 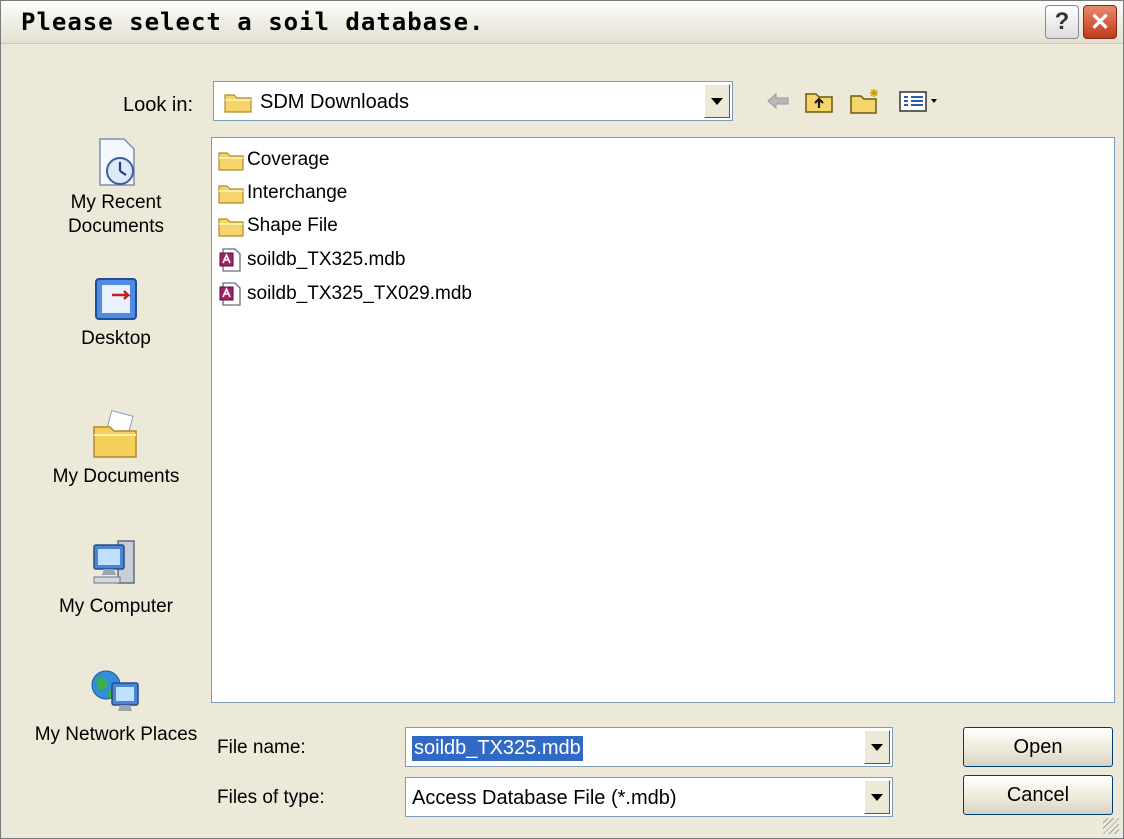 I want to click on close-icon: ✕, so click(x=1100, y=22).